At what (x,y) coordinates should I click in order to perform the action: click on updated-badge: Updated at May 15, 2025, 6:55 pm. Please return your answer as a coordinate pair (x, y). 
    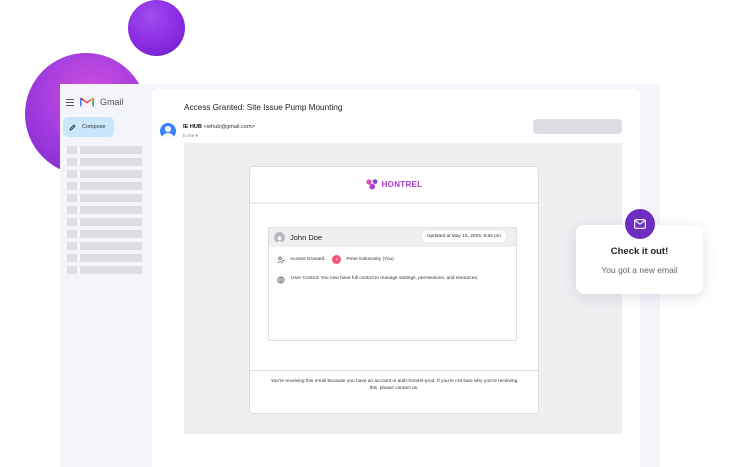
    Looking at the image, I should click on (464, 236).